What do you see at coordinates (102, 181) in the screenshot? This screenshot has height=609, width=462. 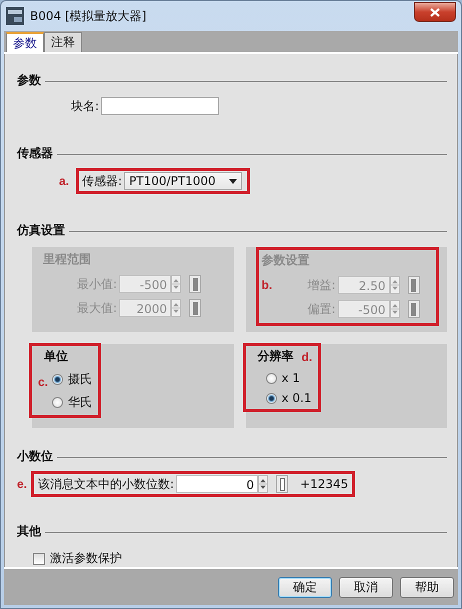 I see `field-label: 传感器:` at bounding box center [102, 181].